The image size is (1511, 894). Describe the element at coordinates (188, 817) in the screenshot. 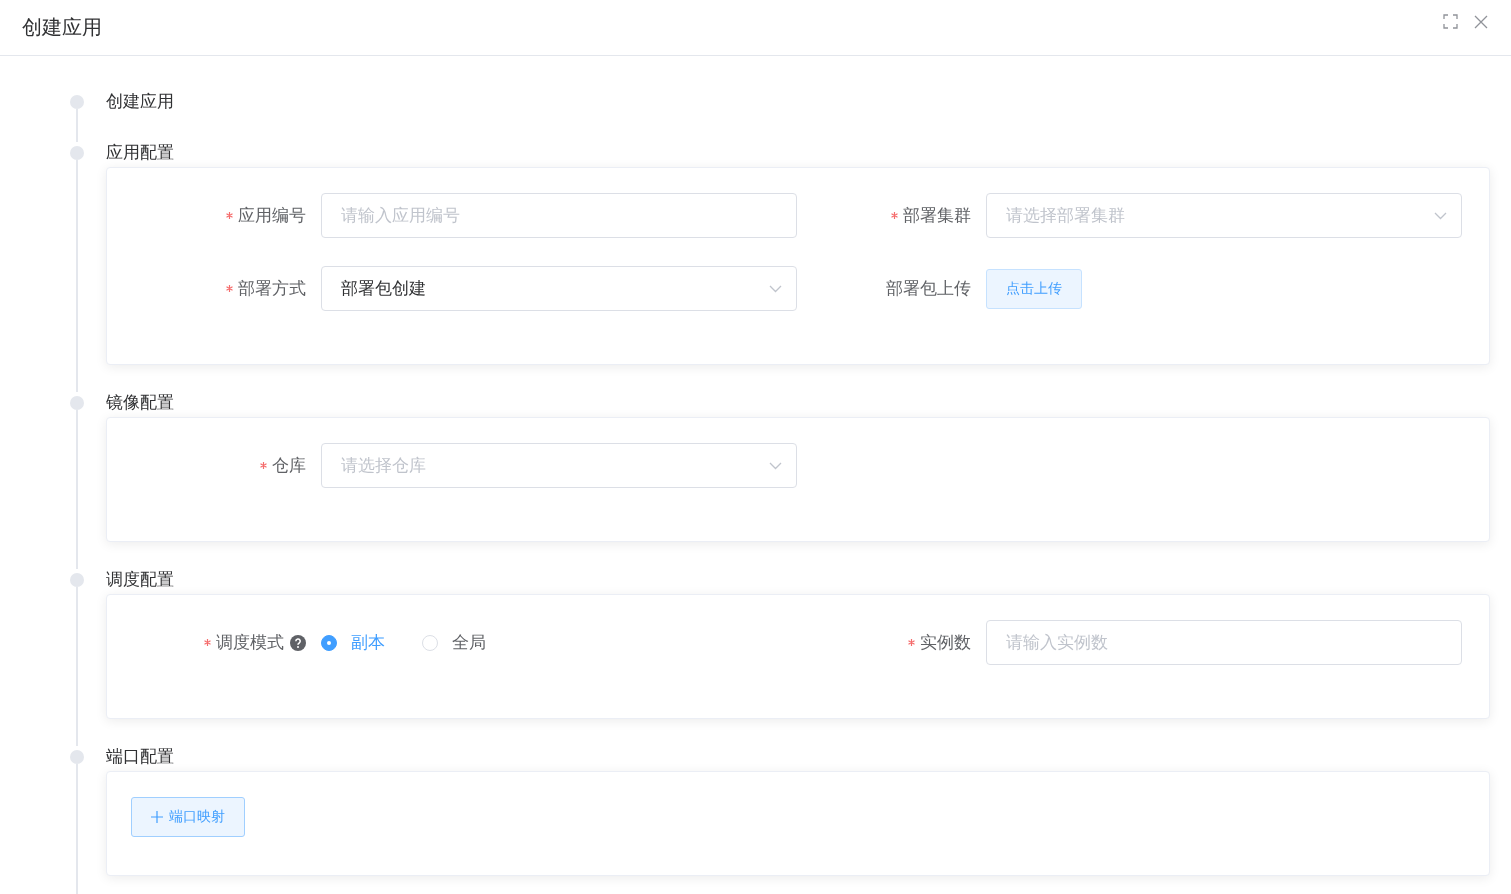

I see `add-port-mapping-button: 端口映射` at that location.